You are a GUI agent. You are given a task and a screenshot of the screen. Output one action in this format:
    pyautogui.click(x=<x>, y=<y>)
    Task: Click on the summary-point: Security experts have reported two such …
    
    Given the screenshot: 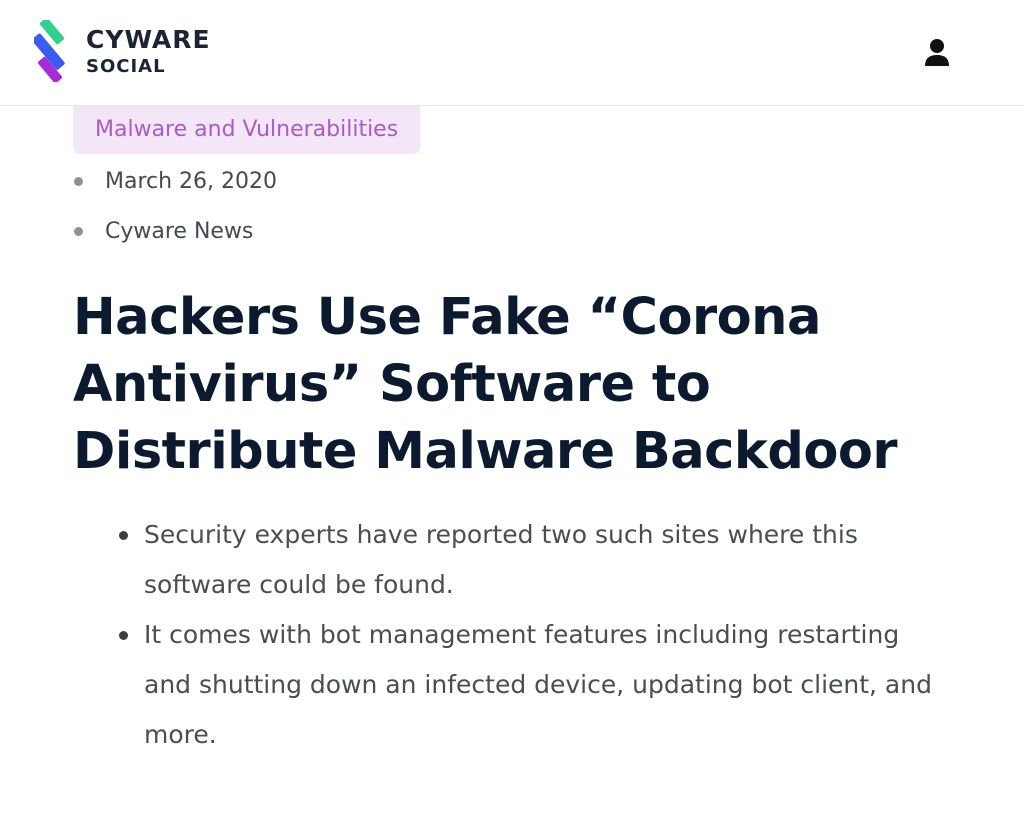 What is the action you would take?
    pyautogui.click(x=529, y=560)
    